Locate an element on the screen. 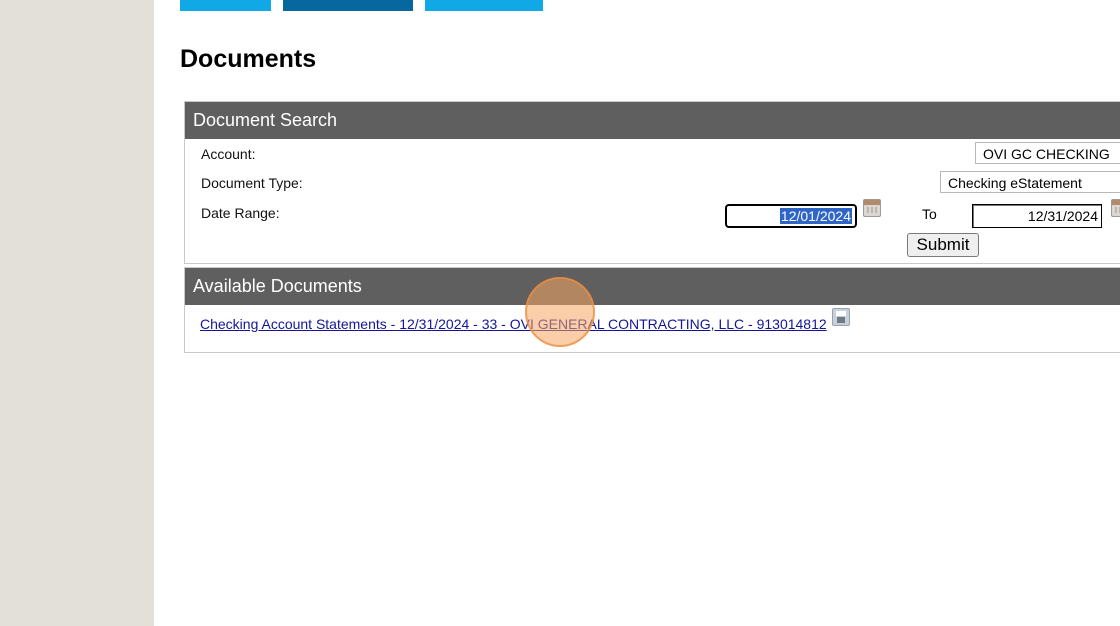 This screenshot has height=626, width=1120. account-select: OVI GC CHECKING ▾ is located at coordinates (1047, 153).